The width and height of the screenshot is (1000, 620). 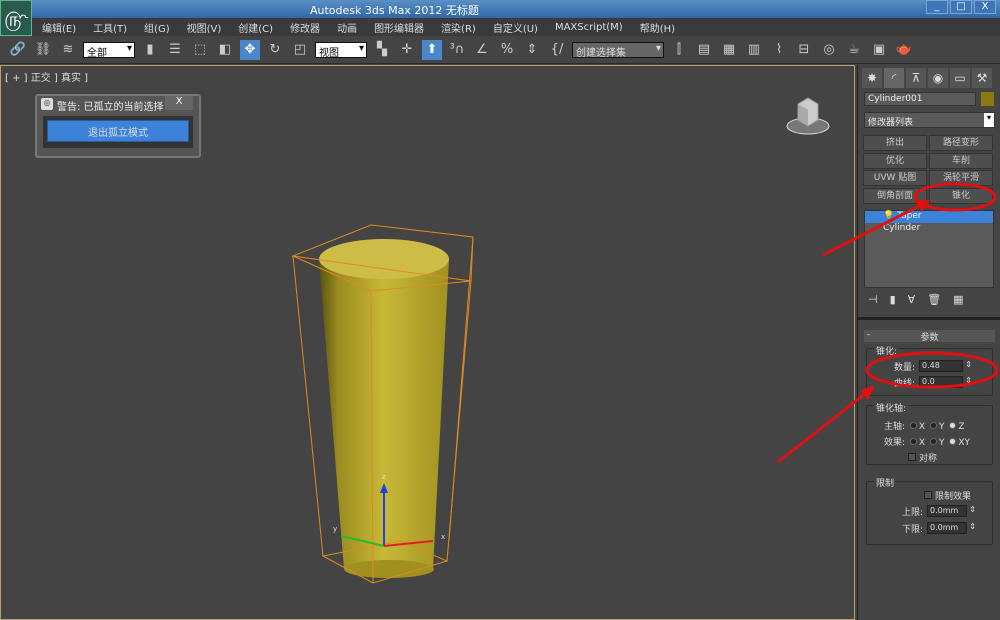 What do you see at coordinates (985, 7) in the screenshot?
I see `close-button: X` at bounding box center [985, 7].